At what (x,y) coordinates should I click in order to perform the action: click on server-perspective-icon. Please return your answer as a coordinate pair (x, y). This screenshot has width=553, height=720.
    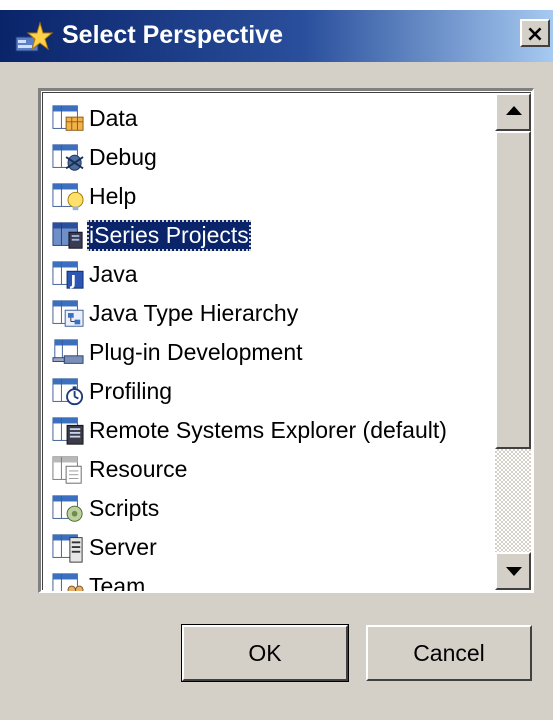
    Looking at the image, I should click on (67, 548).